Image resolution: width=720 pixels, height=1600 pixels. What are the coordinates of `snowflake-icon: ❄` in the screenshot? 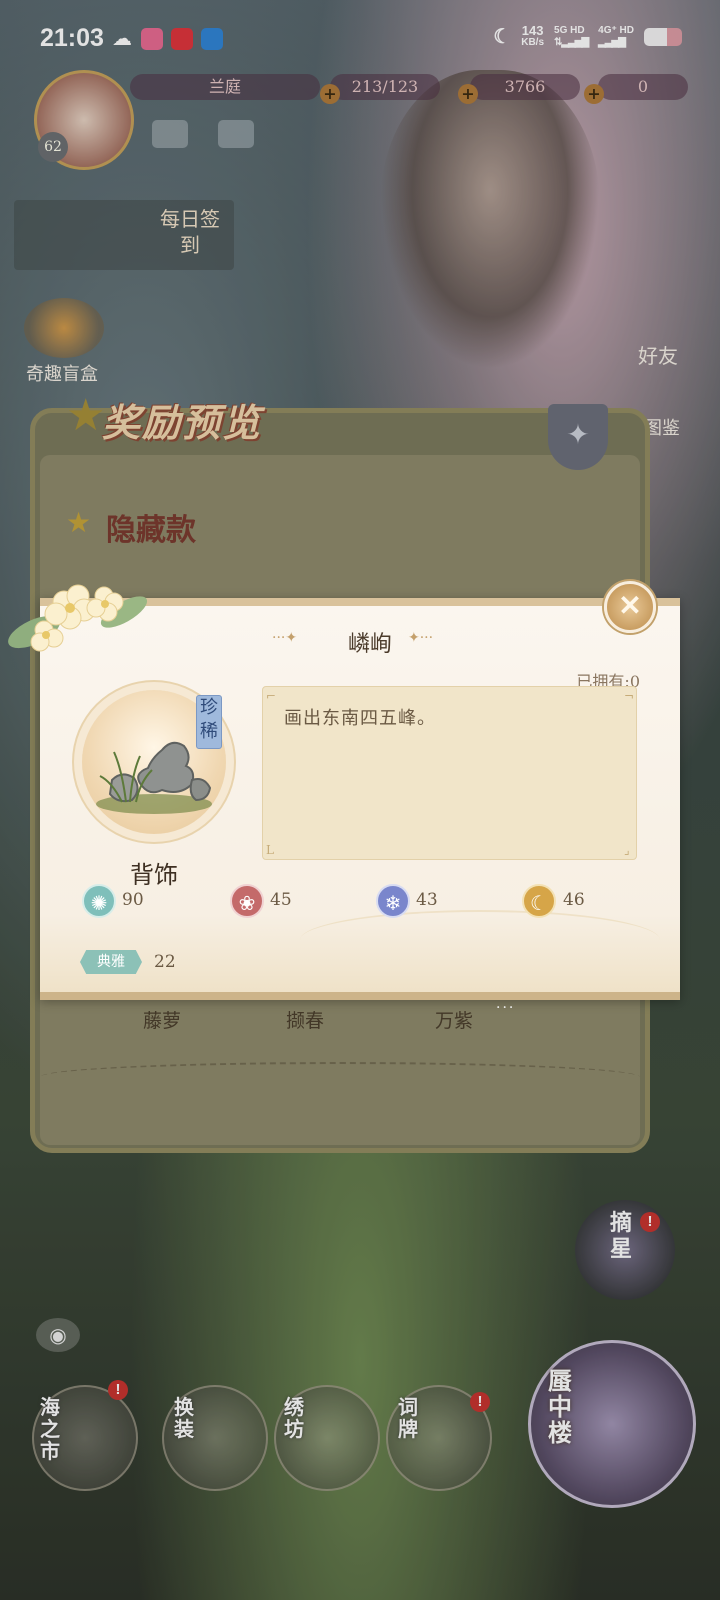 It's located at (393, 901).